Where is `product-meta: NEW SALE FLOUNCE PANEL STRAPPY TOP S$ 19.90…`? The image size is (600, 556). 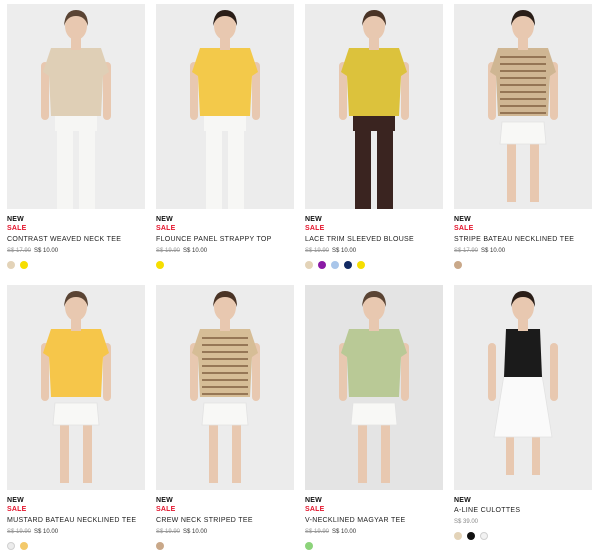 product-meta: NEW SALE FLOUNCE PANEL STRAPPY TOP S$ 19.90… is located at coordinates (226, 239).